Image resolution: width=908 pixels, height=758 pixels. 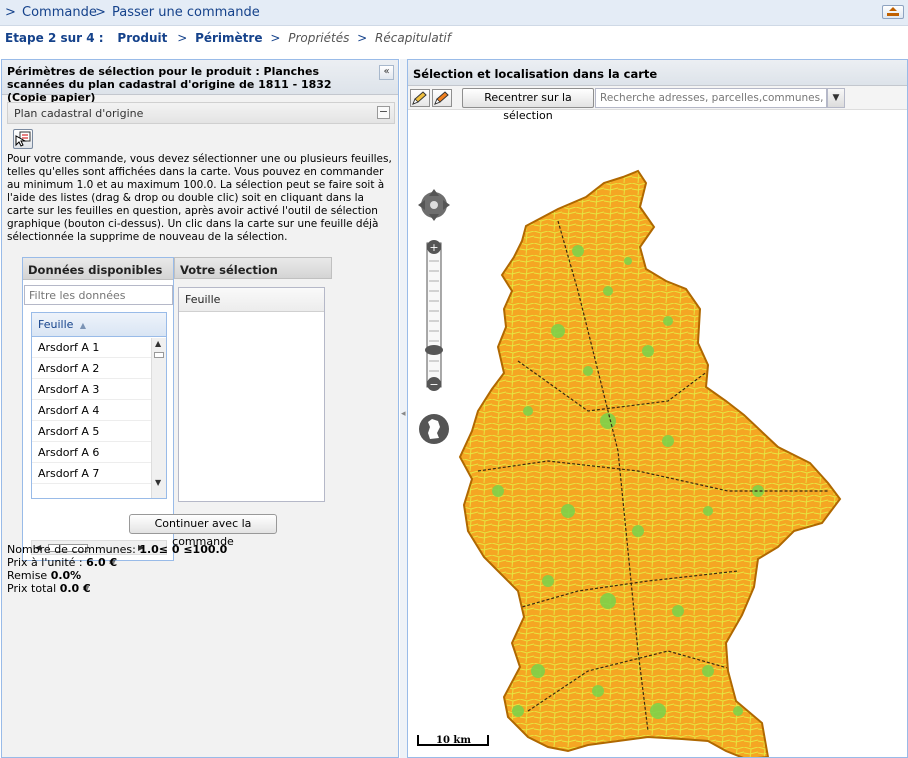 What do you see at coordinates (251, 394) in the screenshot?
I see `selection-grid: Feuille` at bounding box center [251, 394].